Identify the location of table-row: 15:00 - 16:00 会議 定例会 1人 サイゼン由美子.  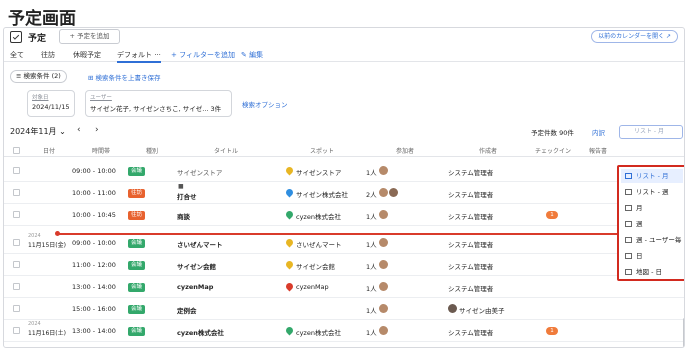
(344, 309).